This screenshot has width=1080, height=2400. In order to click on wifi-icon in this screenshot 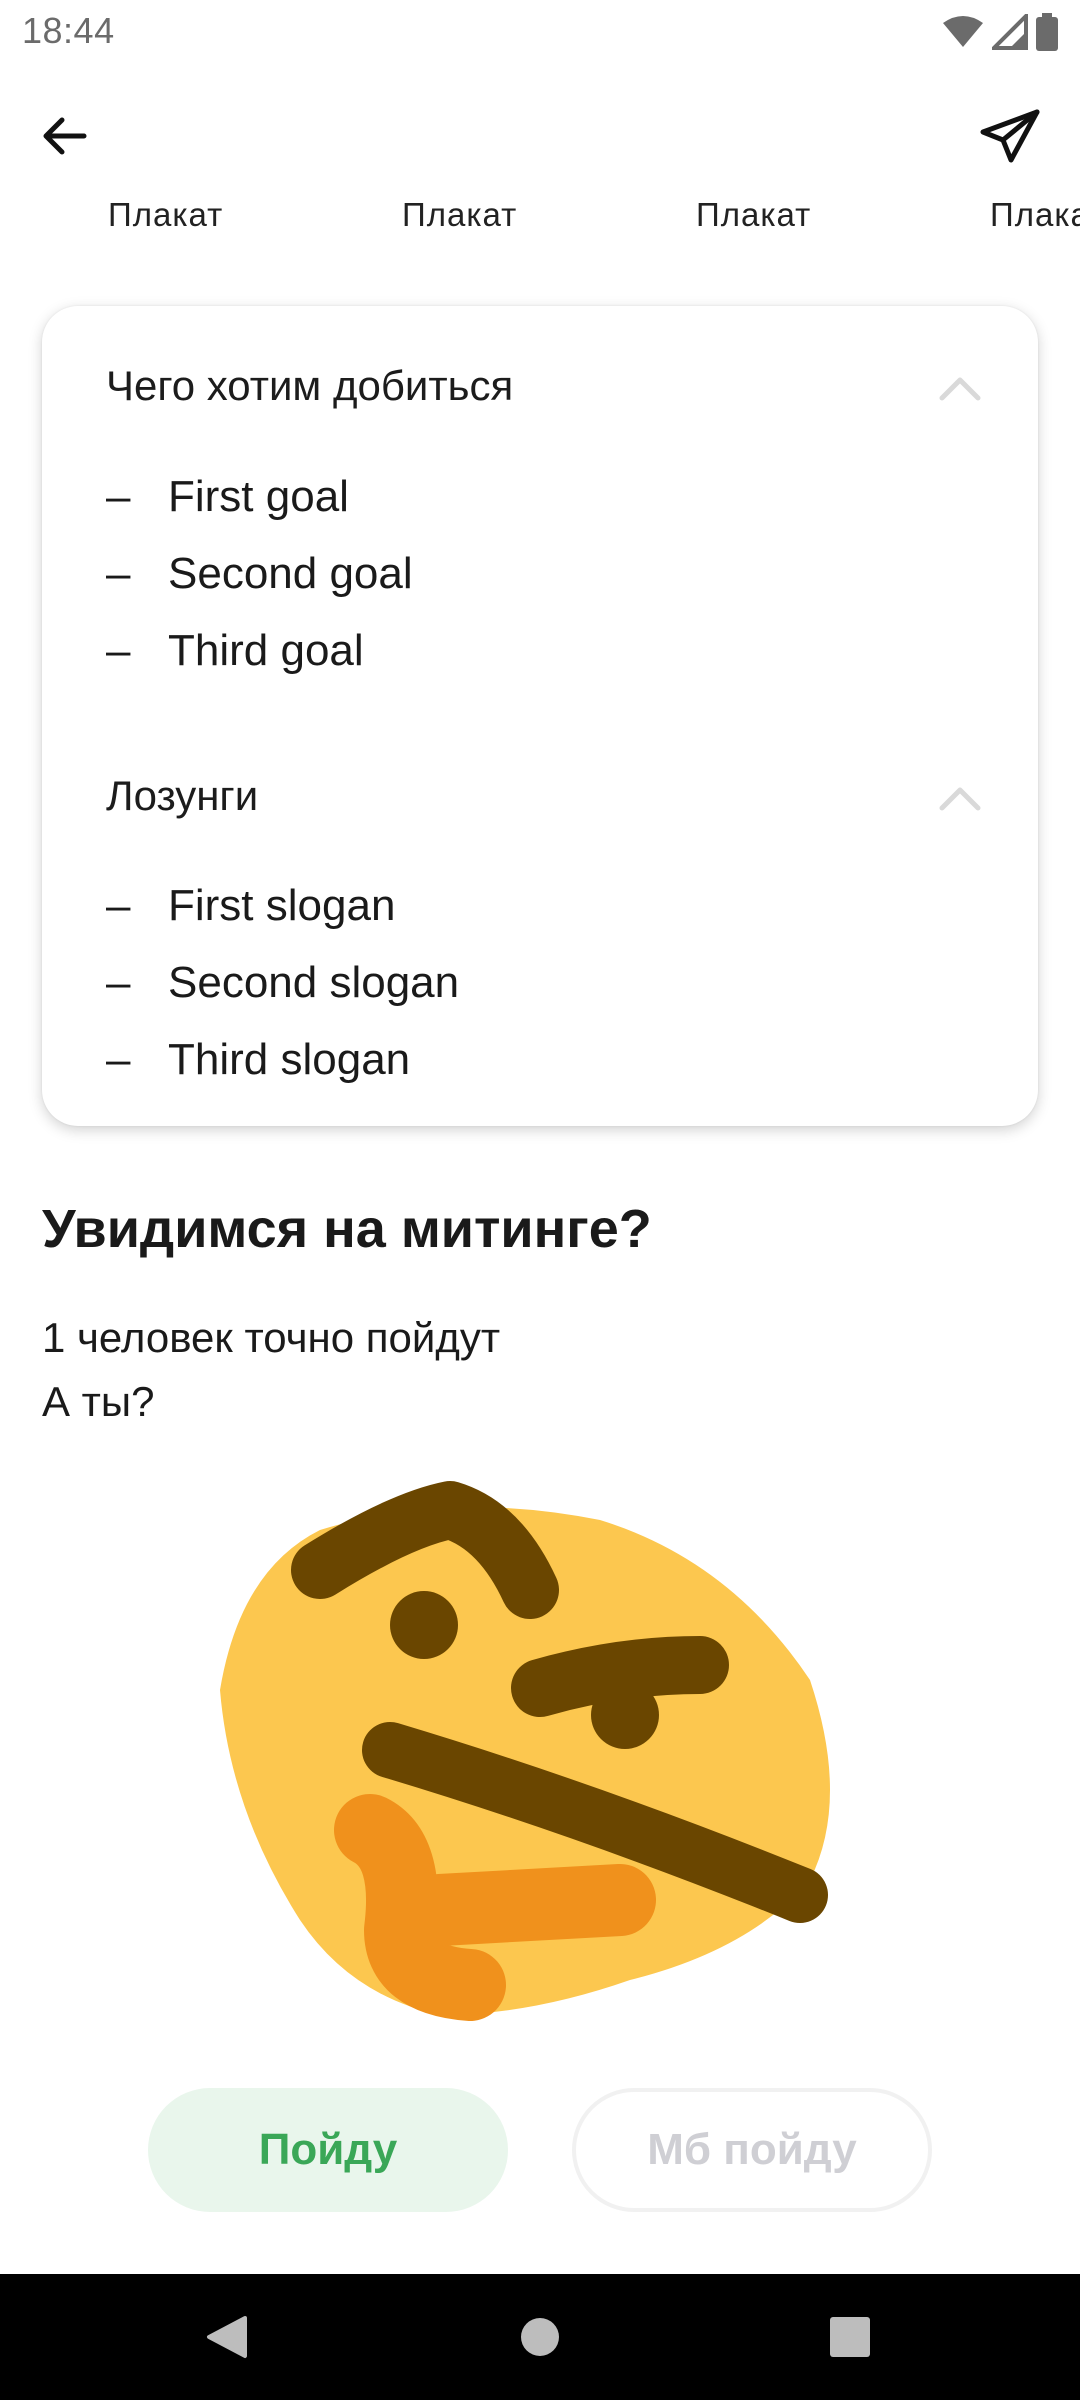, I will do `click(963, 31)`.